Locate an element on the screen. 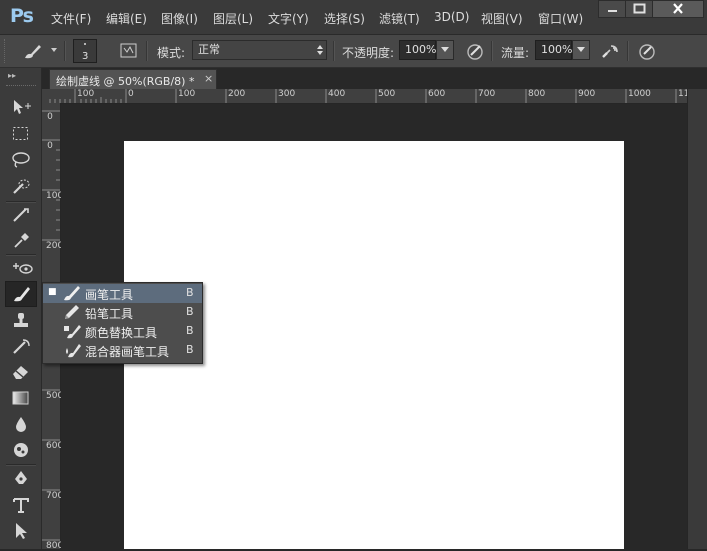 This screenshot has height=551, width=707. airbrush-icon is located at coordinates (610, 51).